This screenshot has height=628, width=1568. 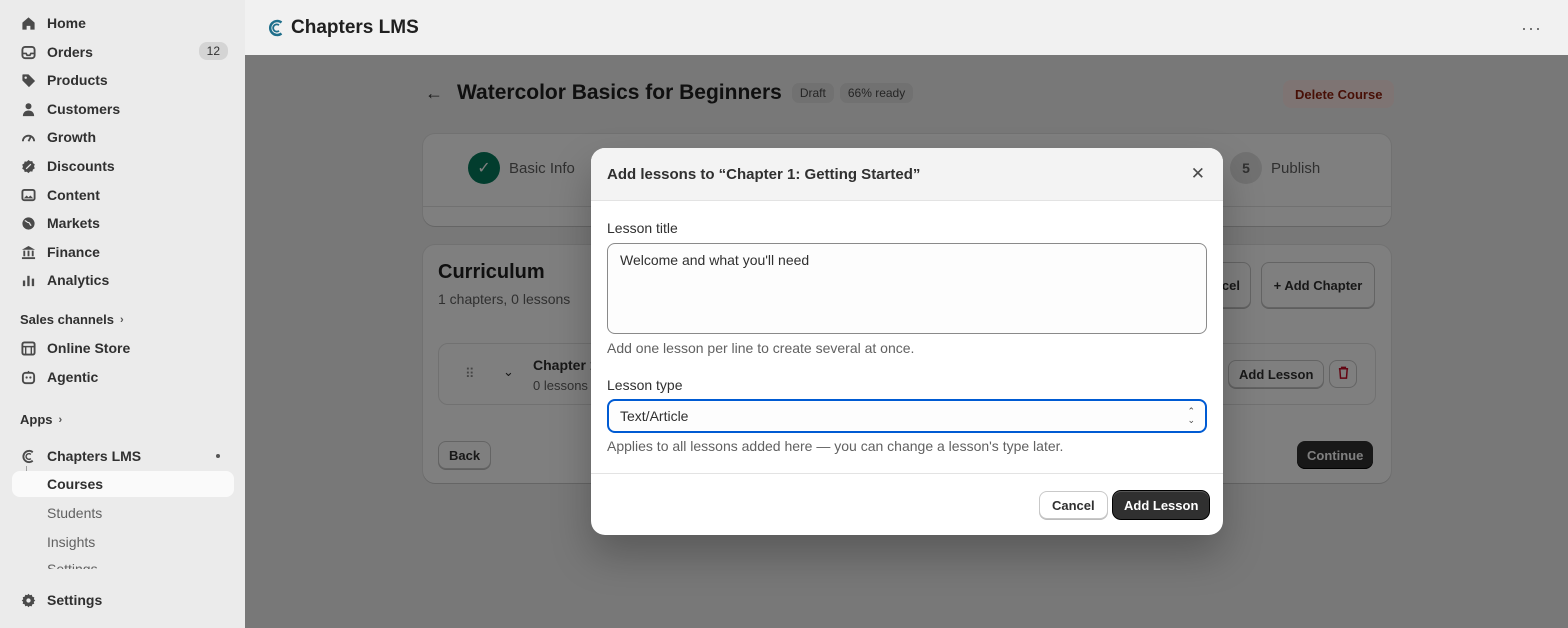 I want to click on sidebar-item-home: Home, so click(x=123, y=23).